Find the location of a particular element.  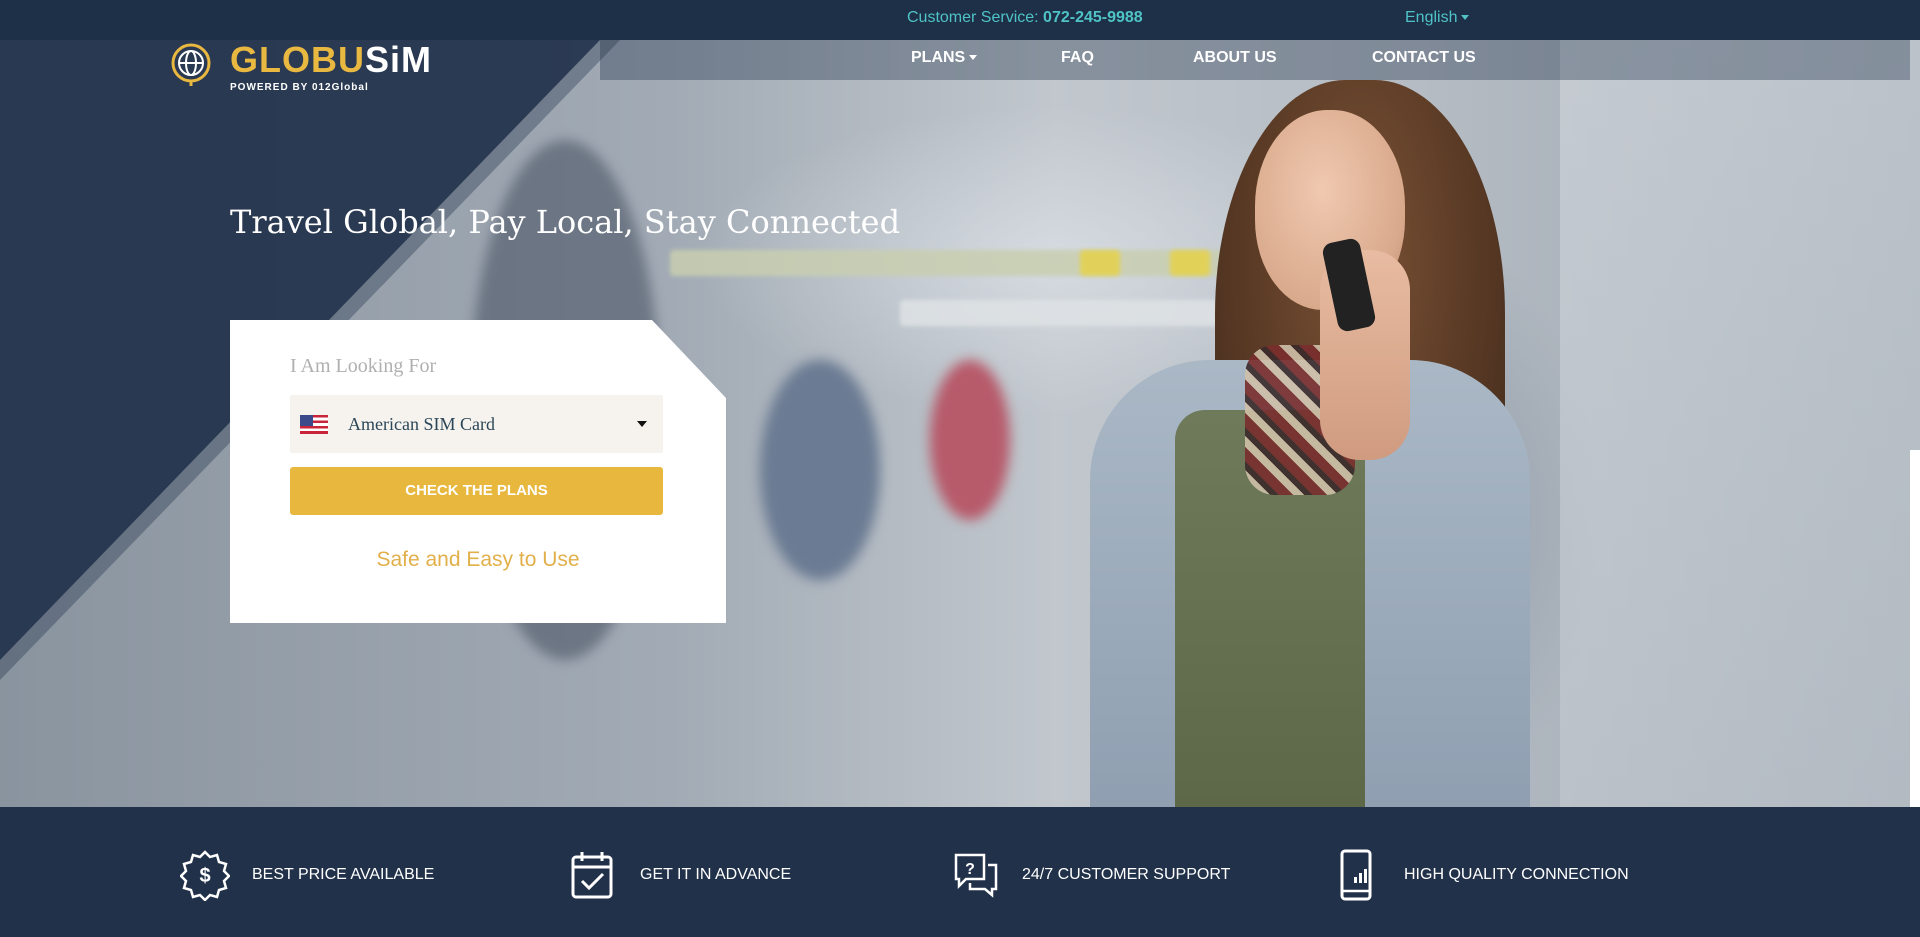

hero-headline: Travel Global, Pay Local, Stay Connected is located at coordinates (565, 222).